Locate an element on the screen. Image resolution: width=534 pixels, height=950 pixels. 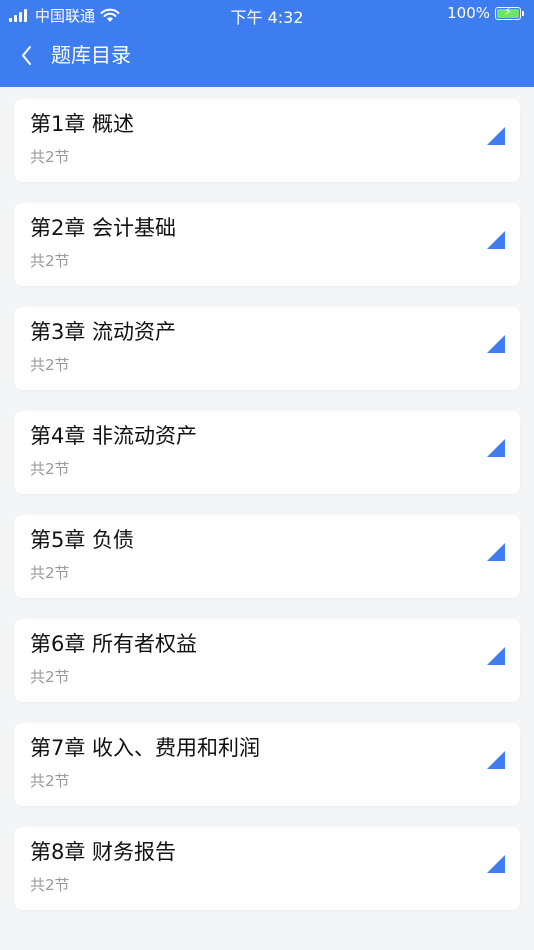
chapter-title: 第4章 非流动资产 is located at coordinates (114, 436).